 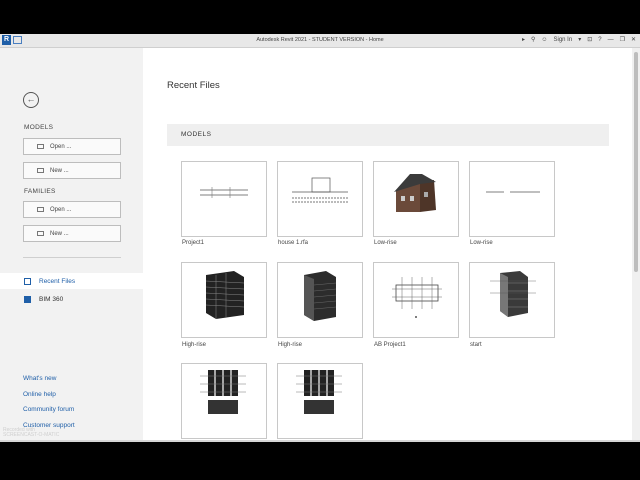 What do you see at coordinates (225, 295) in the screenshot?
I see `frame-building-icon` at bounding box center [225, 295].